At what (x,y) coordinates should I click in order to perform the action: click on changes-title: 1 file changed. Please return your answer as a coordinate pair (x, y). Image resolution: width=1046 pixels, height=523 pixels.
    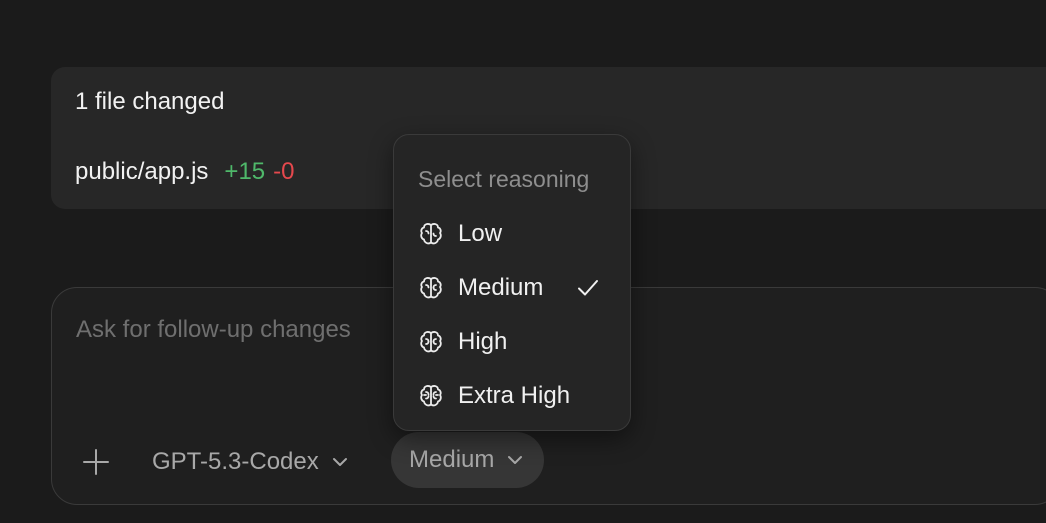
    Looking at the image, I should click on (150, 101).